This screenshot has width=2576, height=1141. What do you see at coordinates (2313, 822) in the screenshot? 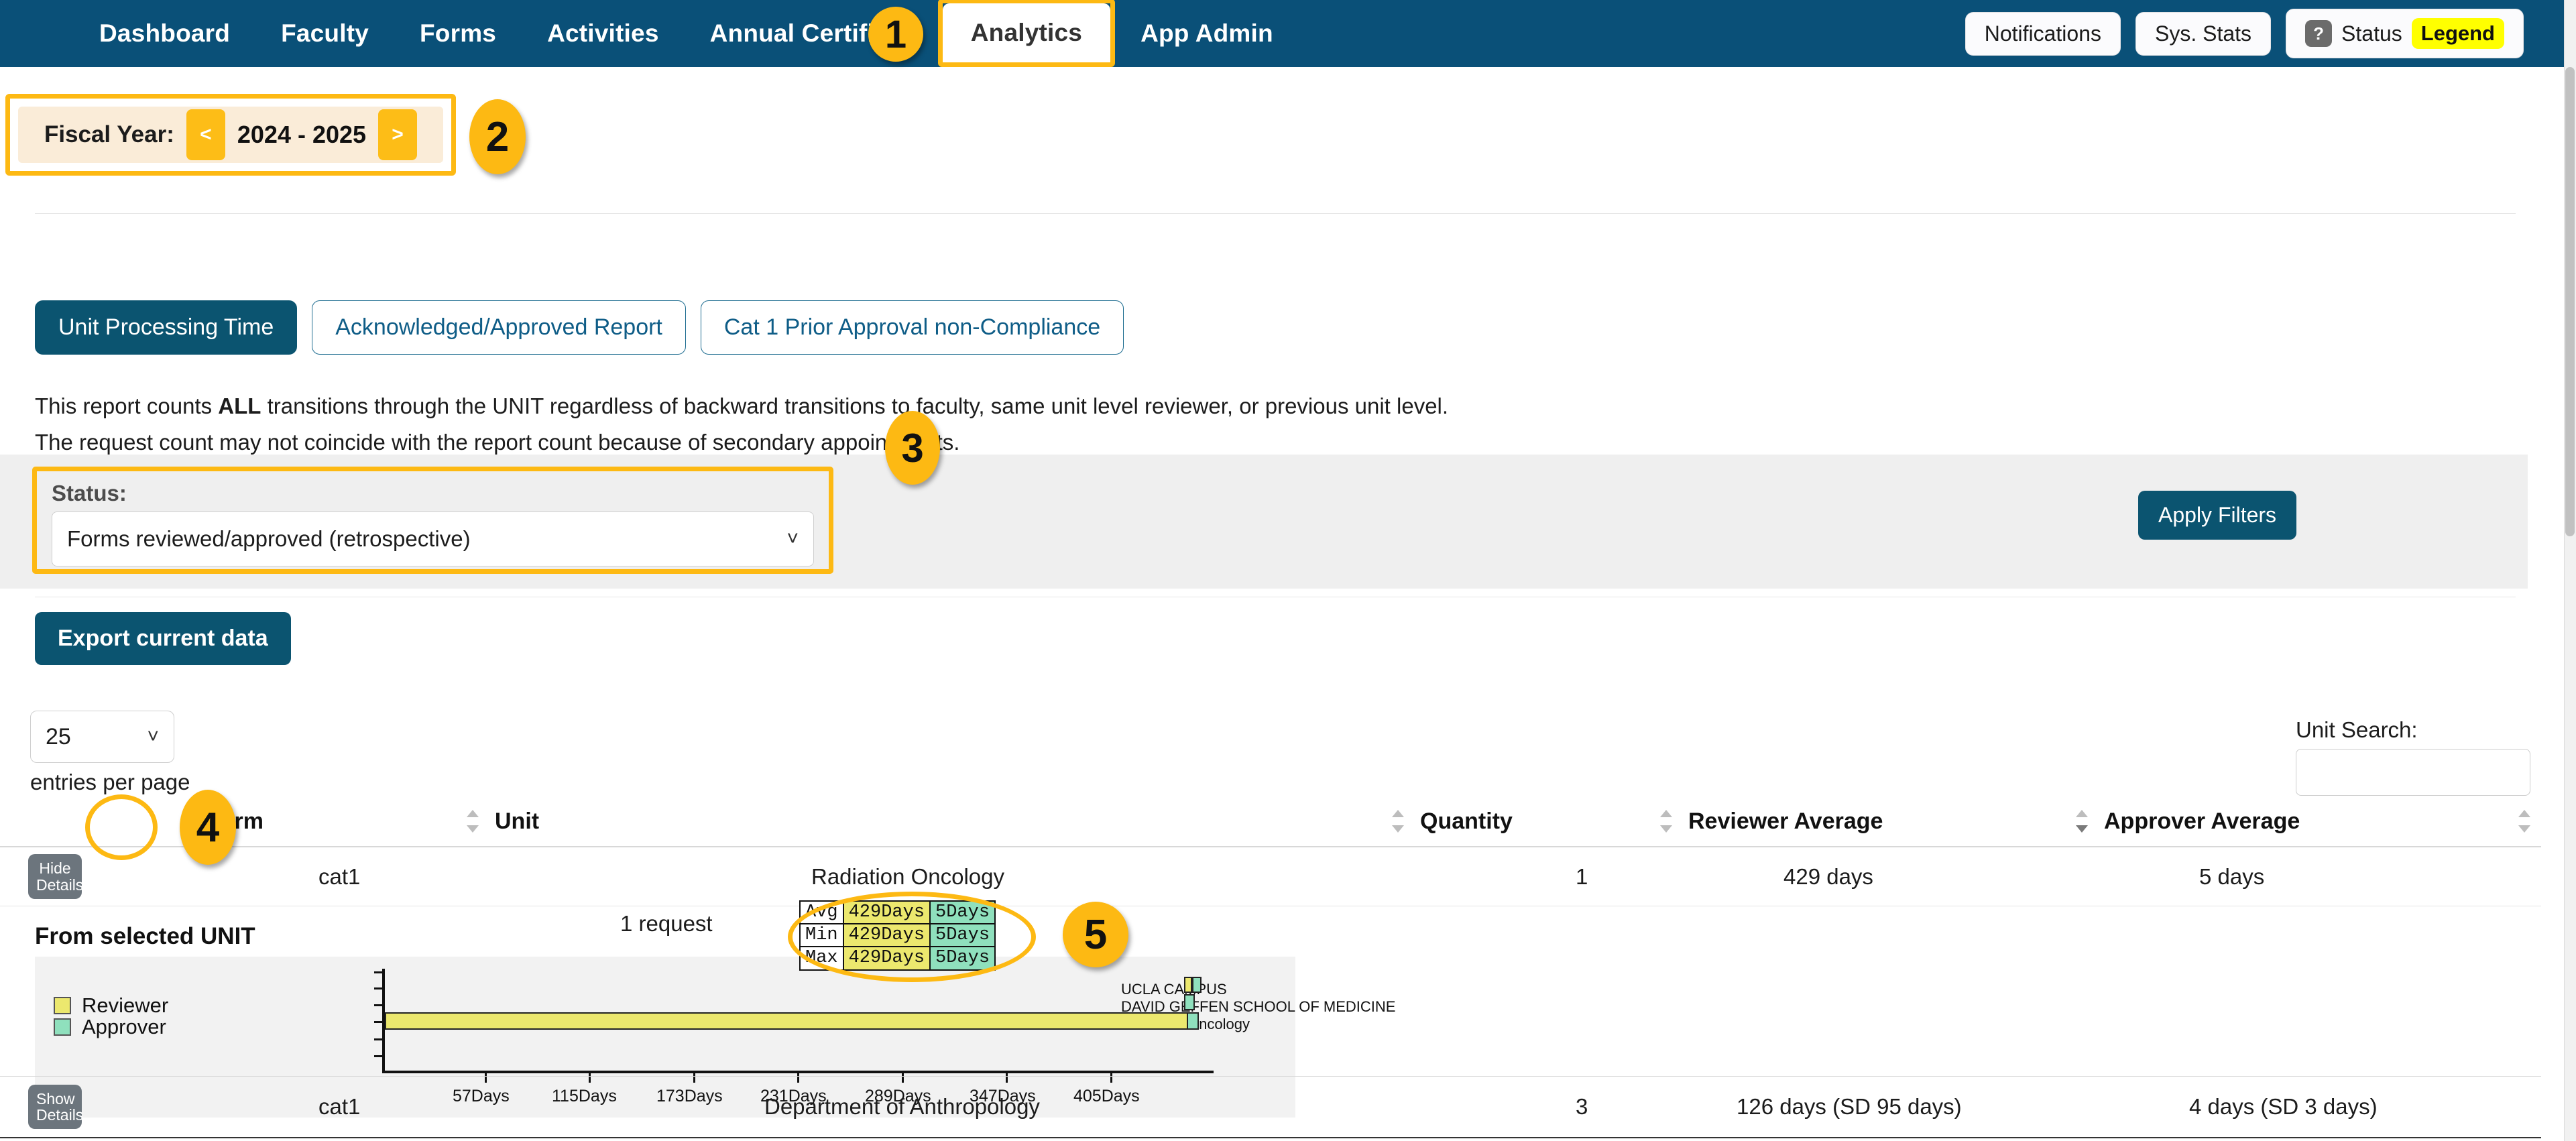
I see `table-header-approver-average: Approver Average` at bounding box center [2313, 822].